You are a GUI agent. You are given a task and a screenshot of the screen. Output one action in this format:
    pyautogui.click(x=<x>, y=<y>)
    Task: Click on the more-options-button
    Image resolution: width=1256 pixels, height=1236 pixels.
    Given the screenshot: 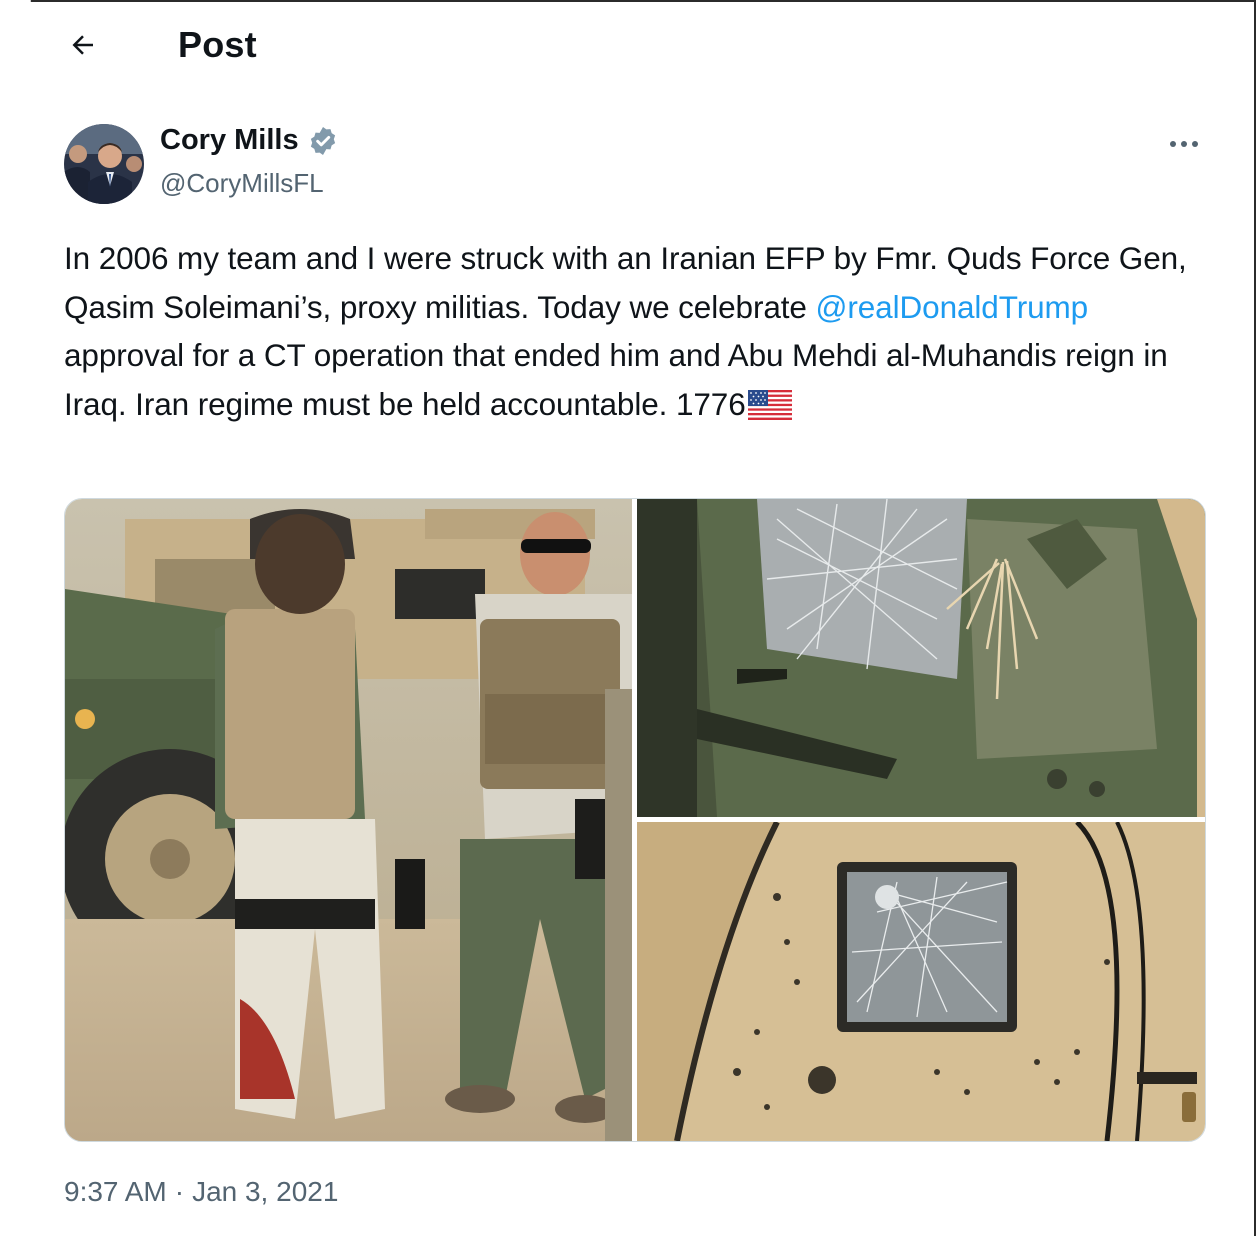 What is the action you would take?
    pyautogui.click(x=1184, y=144)
    